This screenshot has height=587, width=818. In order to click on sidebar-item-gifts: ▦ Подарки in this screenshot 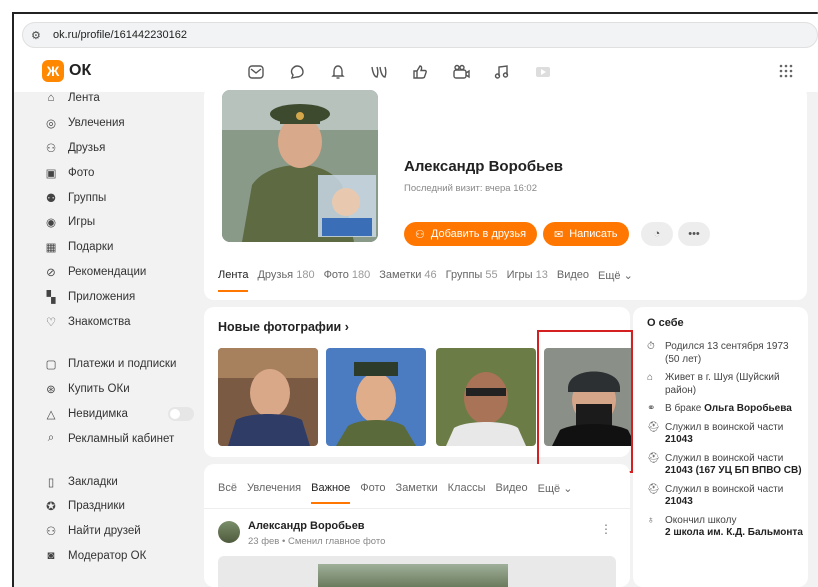, I will do `click(124, 247)`.